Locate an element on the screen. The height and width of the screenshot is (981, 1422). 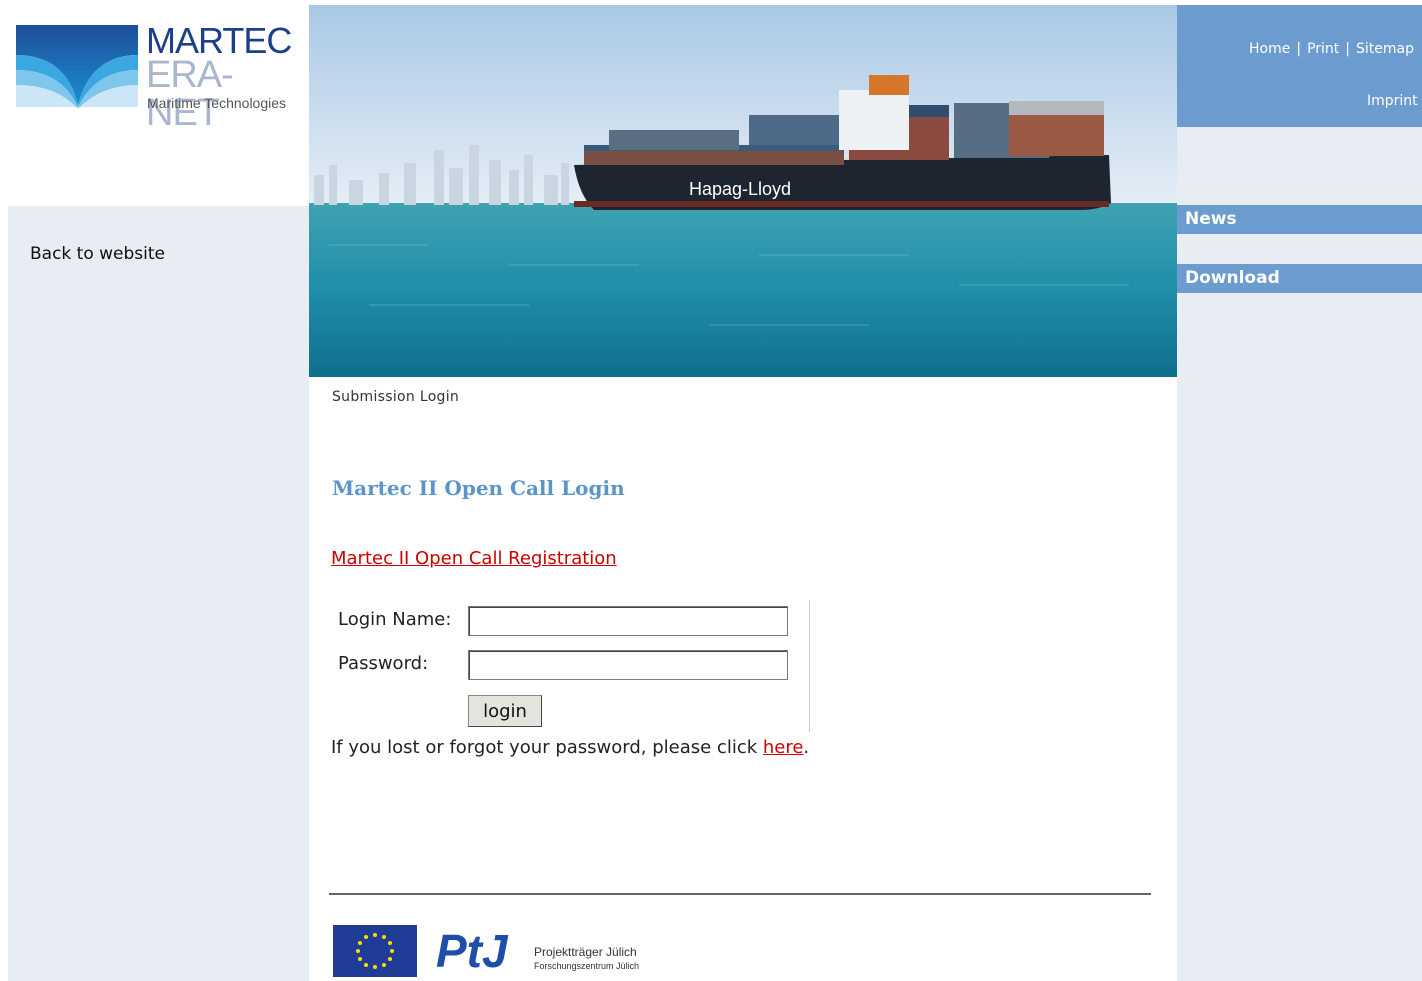
imprint-link: Imprint is located at coordinates (1392, 101).